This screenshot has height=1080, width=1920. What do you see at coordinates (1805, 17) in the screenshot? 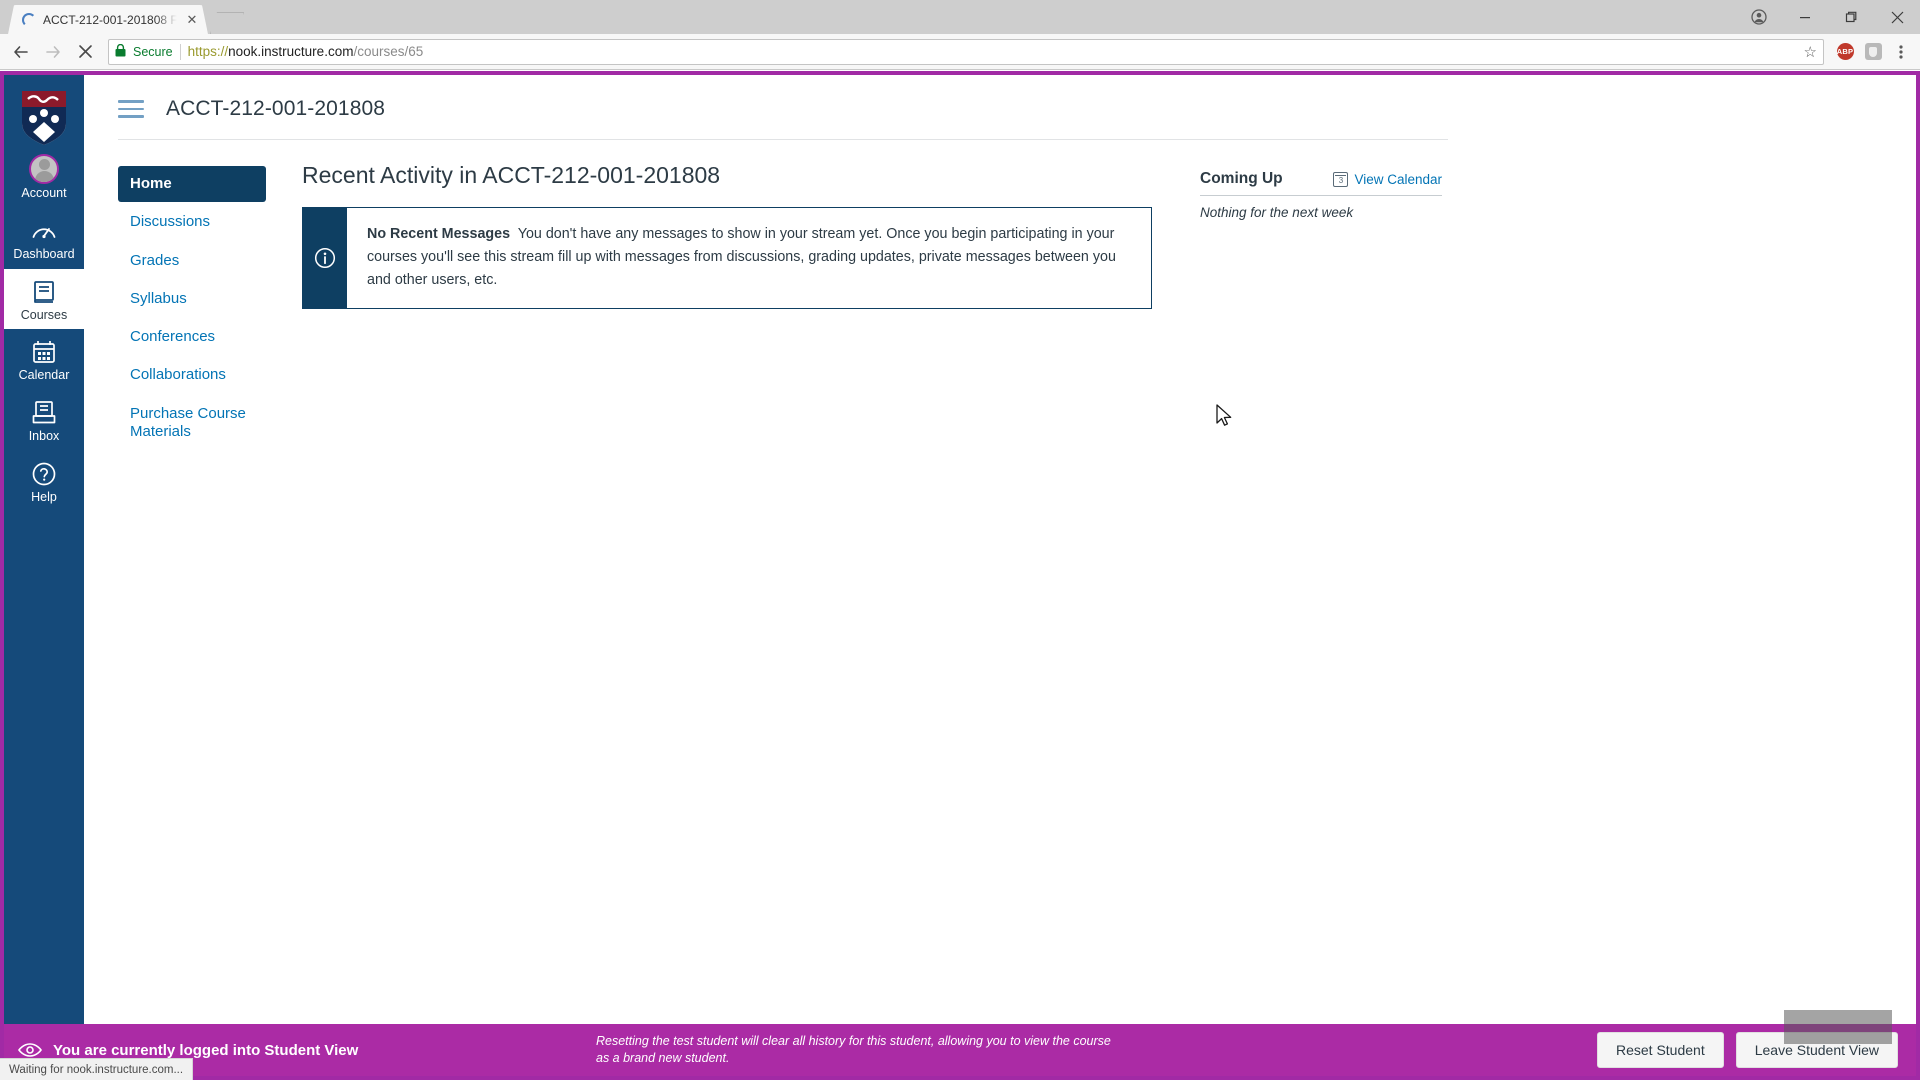
I see `minimize-icon` at bounding box center [1805, 17].